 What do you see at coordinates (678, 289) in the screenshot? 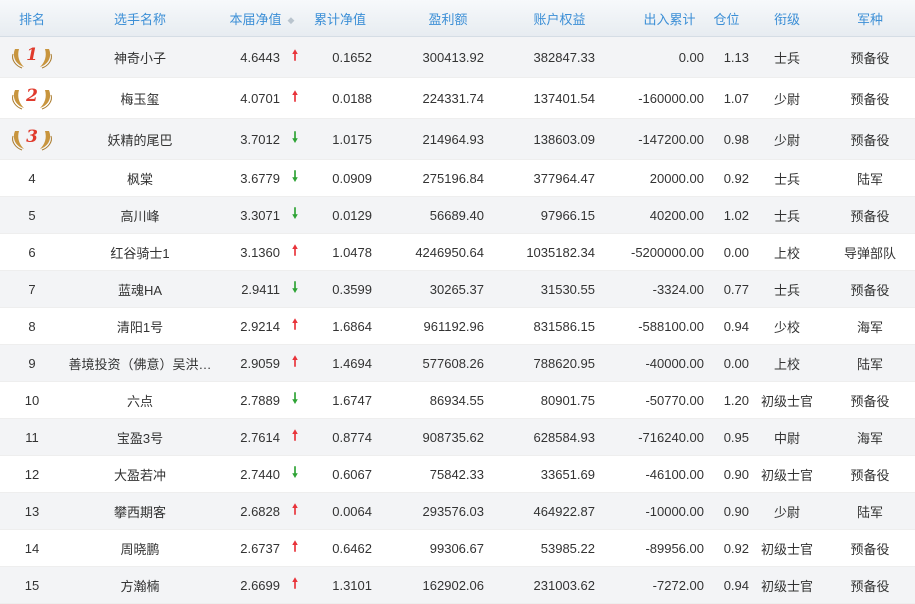
I see `cash-flow-value: -3324.00` at bounding box center [678, 289].